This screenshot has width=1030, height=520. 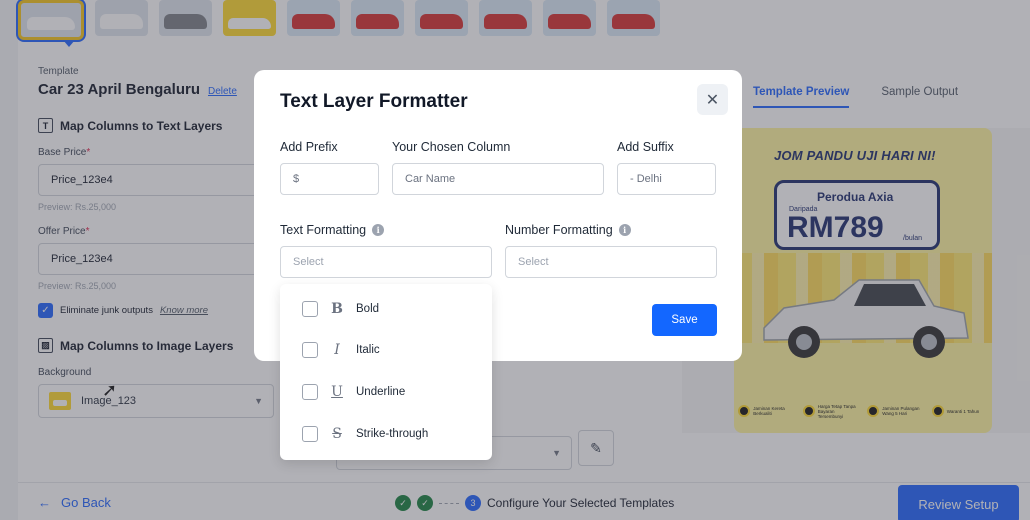 I want to click on chosen-column-input: Car Name, so click(x=498, y=179).